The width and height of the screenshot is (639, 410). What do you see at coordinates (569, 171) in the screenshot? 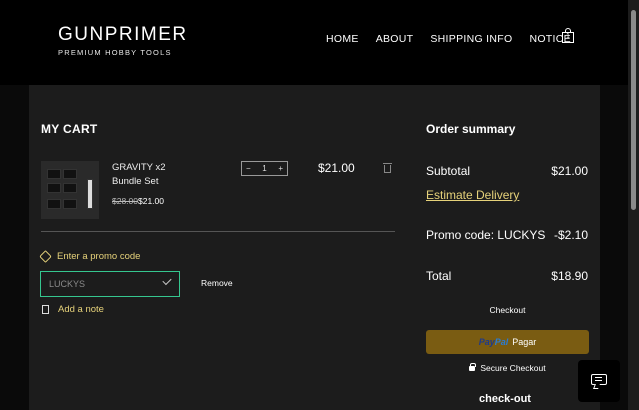
I see `subtotal-value: $21.00` at bounding box center [569, 171].